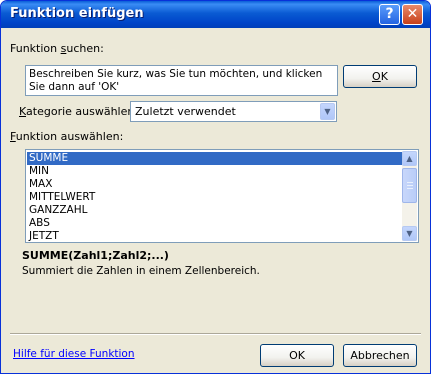 The width and height of the screenshot is (439, 378). I want to click on help-link: Hilfe für diese Funktion, so click(74, 354).